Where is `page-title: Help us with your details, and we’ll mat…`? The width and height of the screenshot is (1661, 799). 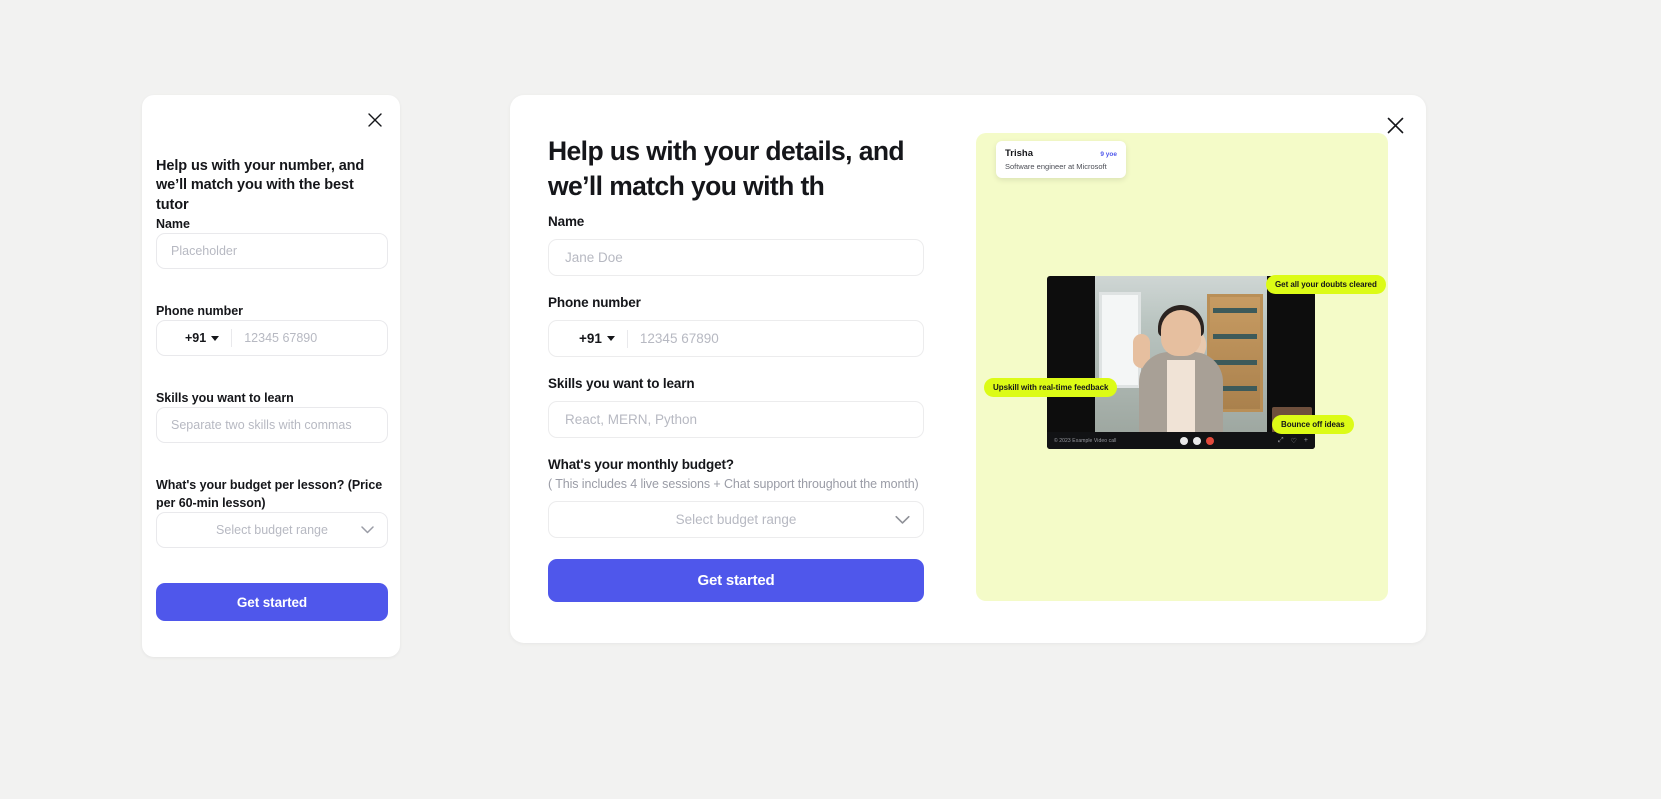
page-title: Help us with your details, and we’ll mat… is located at coordinates (726, 169).